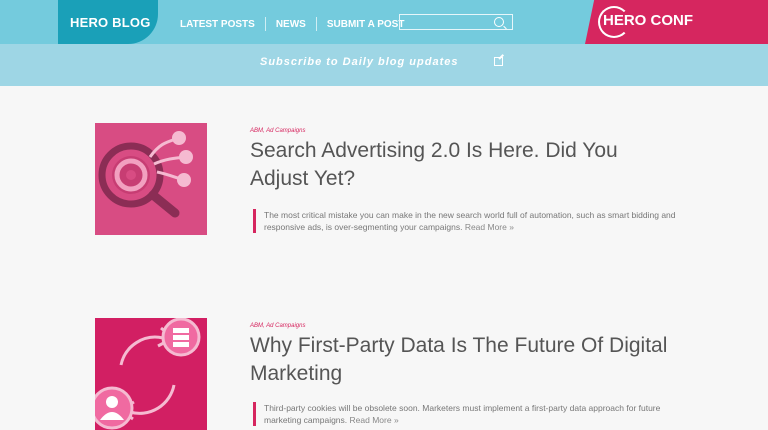  I want to click on main-nav: LATEST POSTS NEWS SUBMIT A POST, so click(292, 24).